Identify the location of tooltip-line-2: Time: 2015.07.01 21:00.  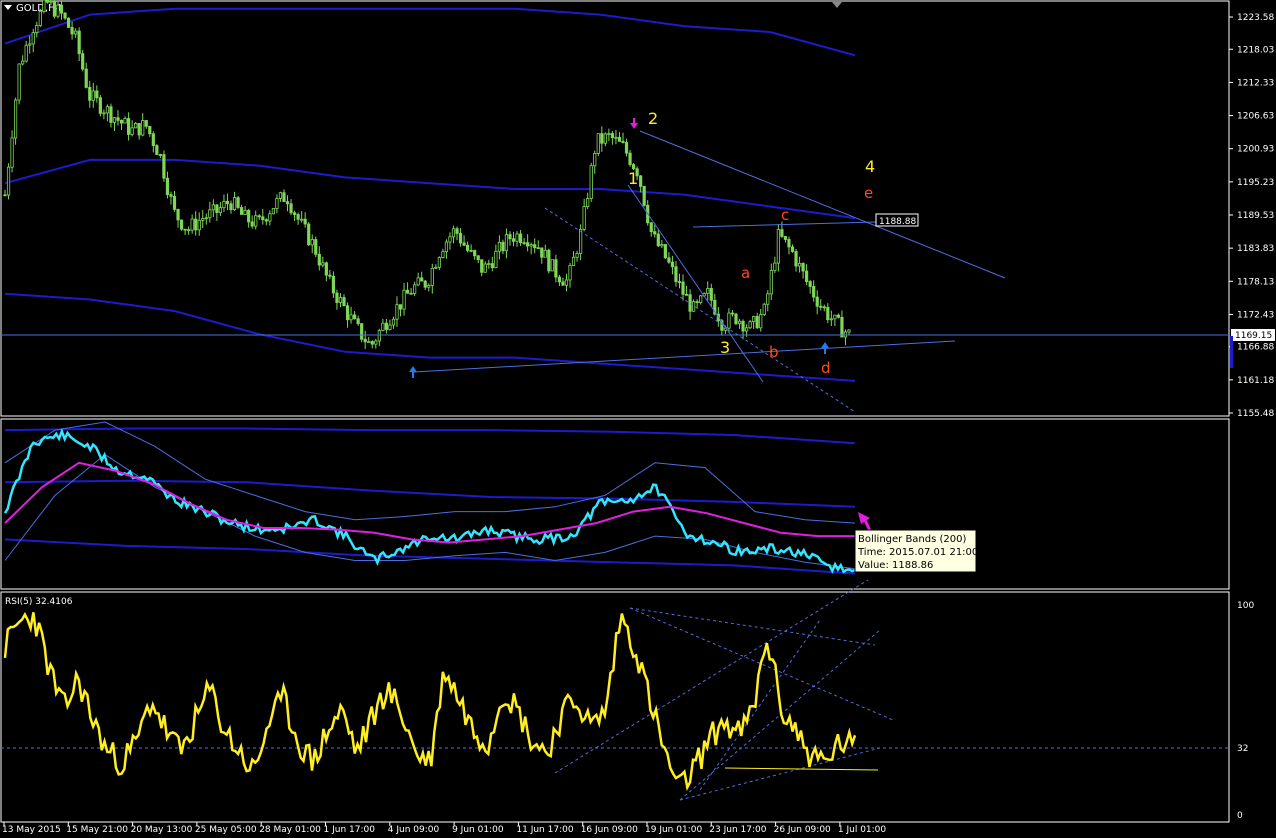
(917, 552).